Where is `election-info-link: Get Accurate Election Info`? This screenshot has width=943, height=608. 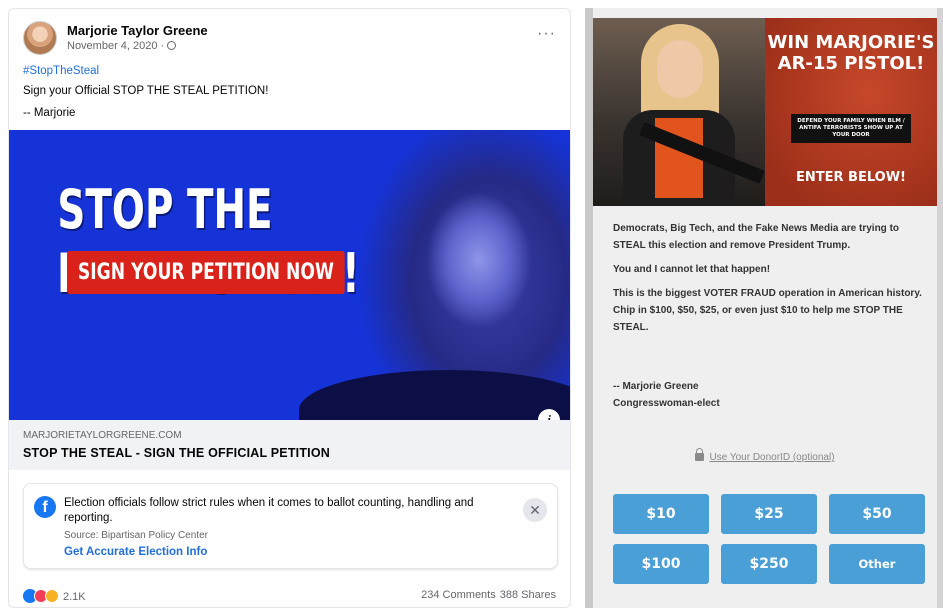 election-info-link: Get Accurate Election Info is located at coordinates (135, 552).